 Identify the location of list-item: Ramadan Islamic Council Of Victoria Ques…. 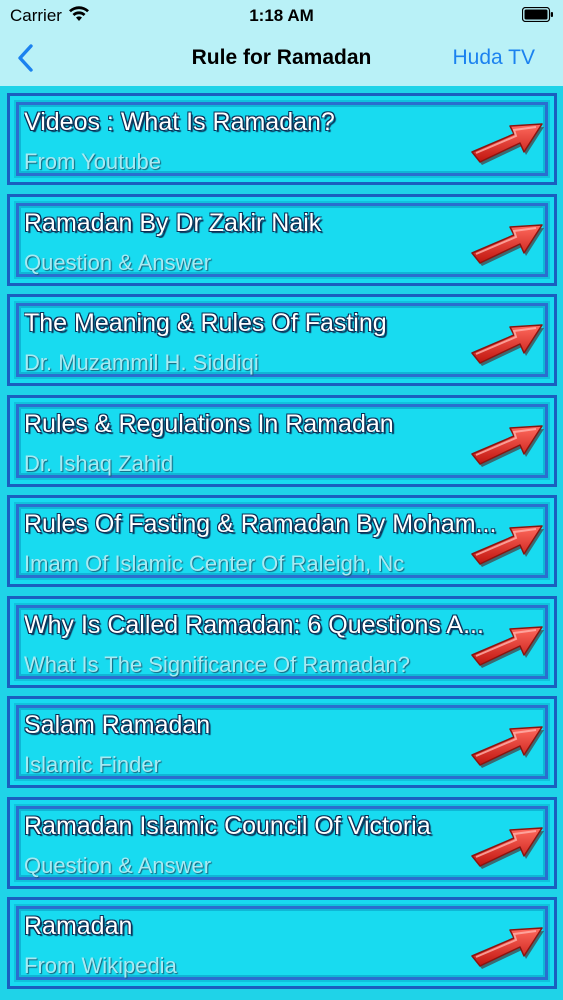
(282, 842).